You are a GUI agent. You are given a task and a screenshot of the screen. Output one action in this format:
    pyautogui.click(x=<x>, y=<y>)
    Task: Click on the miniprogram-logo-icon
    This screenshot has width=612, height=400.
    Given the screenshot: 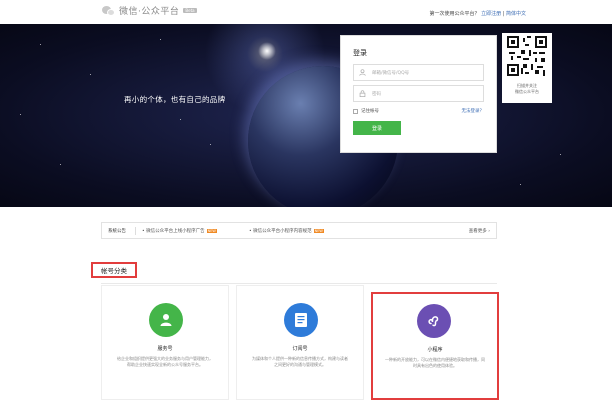 What is the action you would take?
    pyautogui.click(x=433, y=321)
    